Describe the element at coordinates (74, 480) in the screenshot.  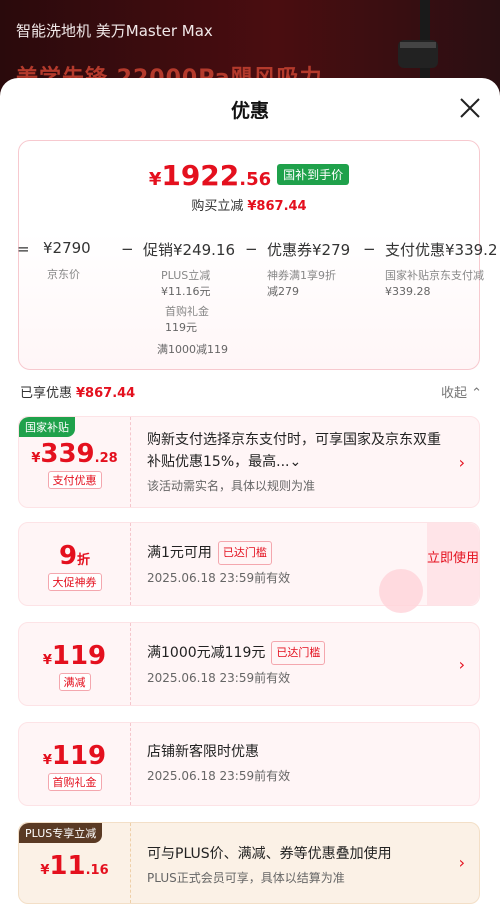
I see `coupon-type-tag: 支付优惠` at that location.